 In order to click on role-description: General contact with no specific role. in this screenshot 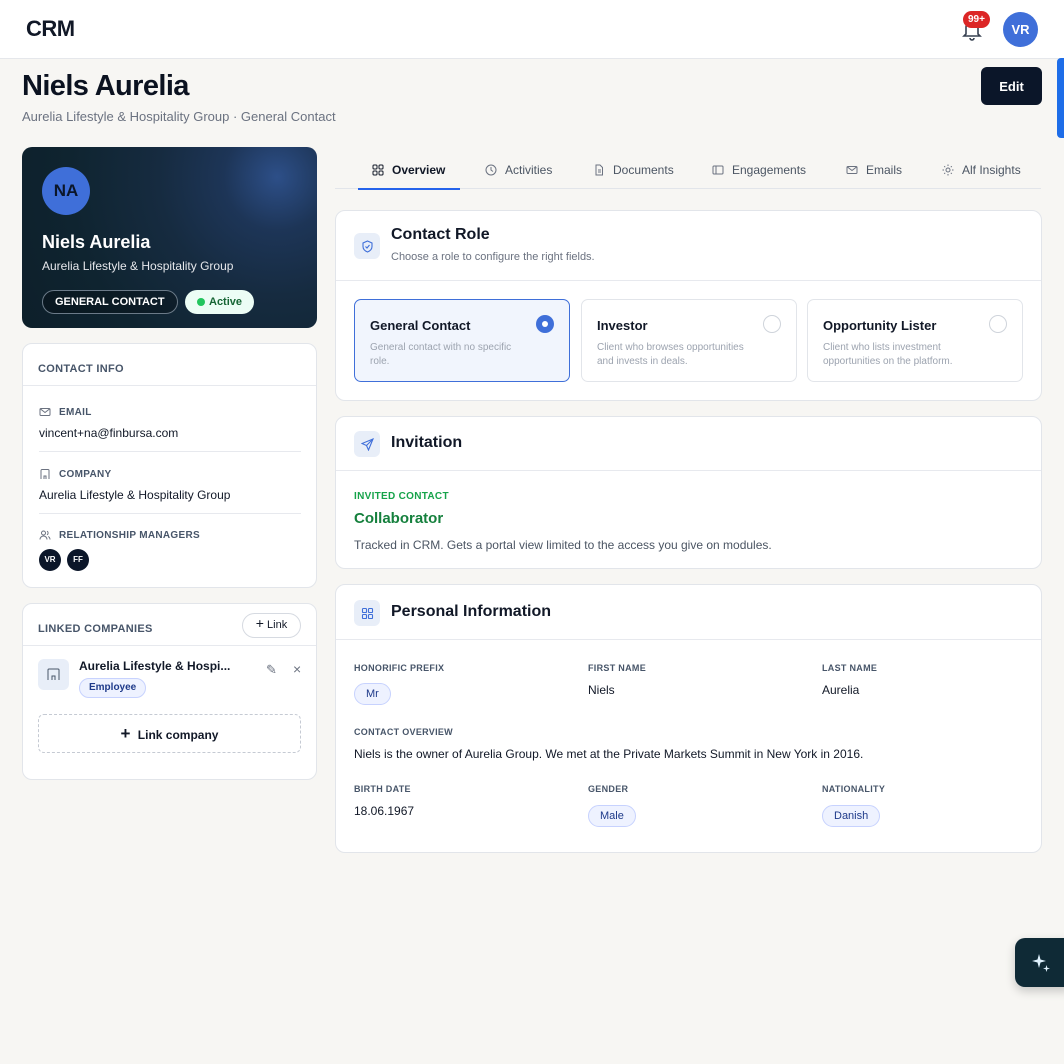, I will do `click(441, 354)`.